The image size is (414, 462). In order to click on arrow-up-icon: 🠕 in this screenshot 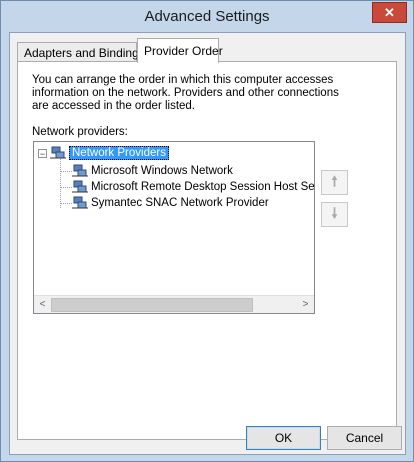, I will do `click(334, 180)`.